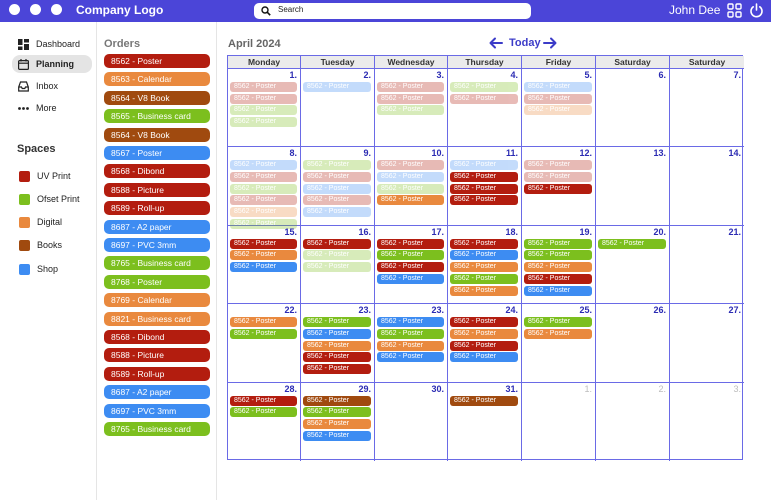 This screenshot has width=771, height=500. Describe the element at coordinates (694, 10) in the screenshot. I see `user-name: John Dee` at that location.